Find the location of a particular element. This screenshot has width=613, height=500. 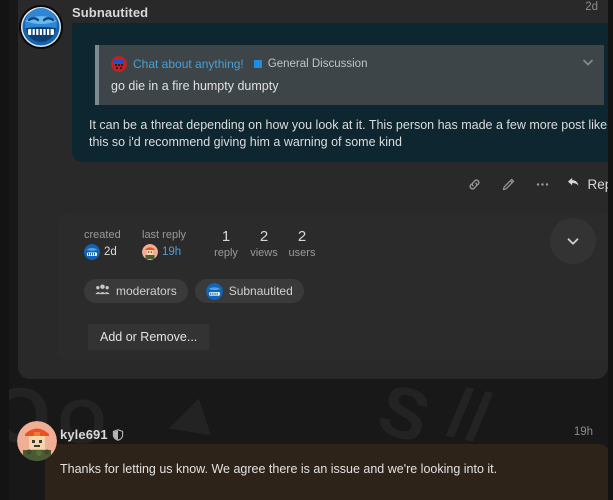

stat-views-label: views is located at coordinates (264, 253).